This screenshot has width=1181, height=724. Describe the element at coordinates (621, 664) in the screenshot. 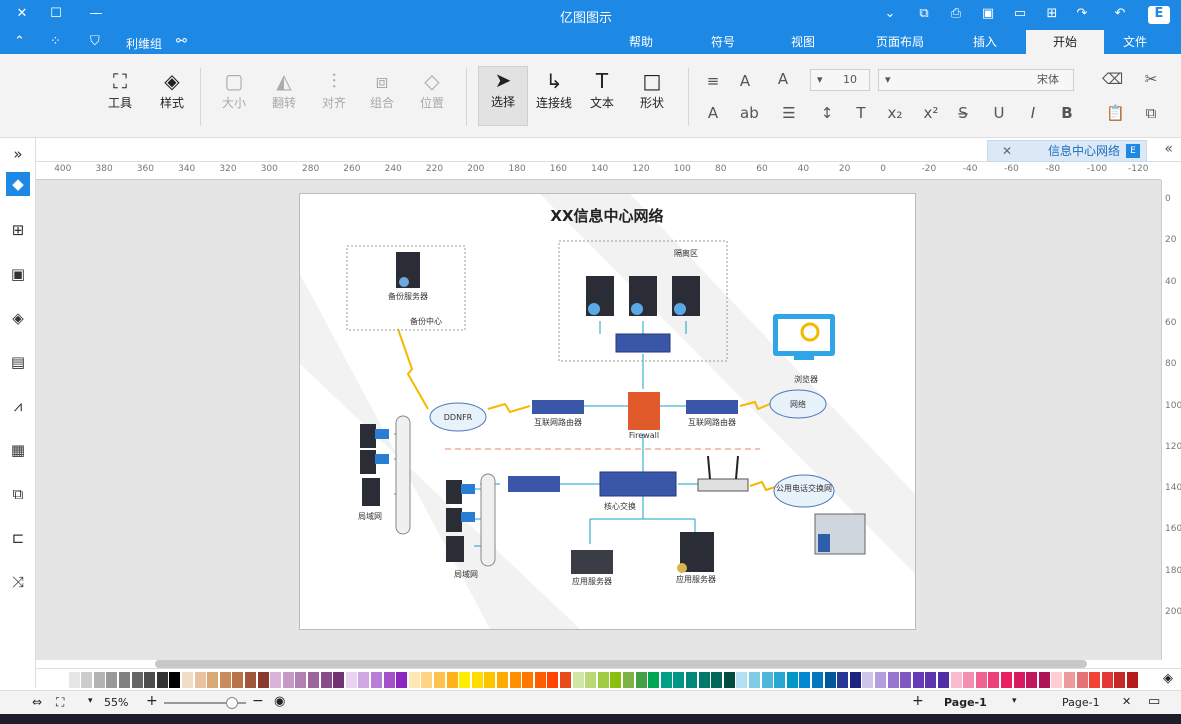

I see `horizontal-scrollbar` at that location.